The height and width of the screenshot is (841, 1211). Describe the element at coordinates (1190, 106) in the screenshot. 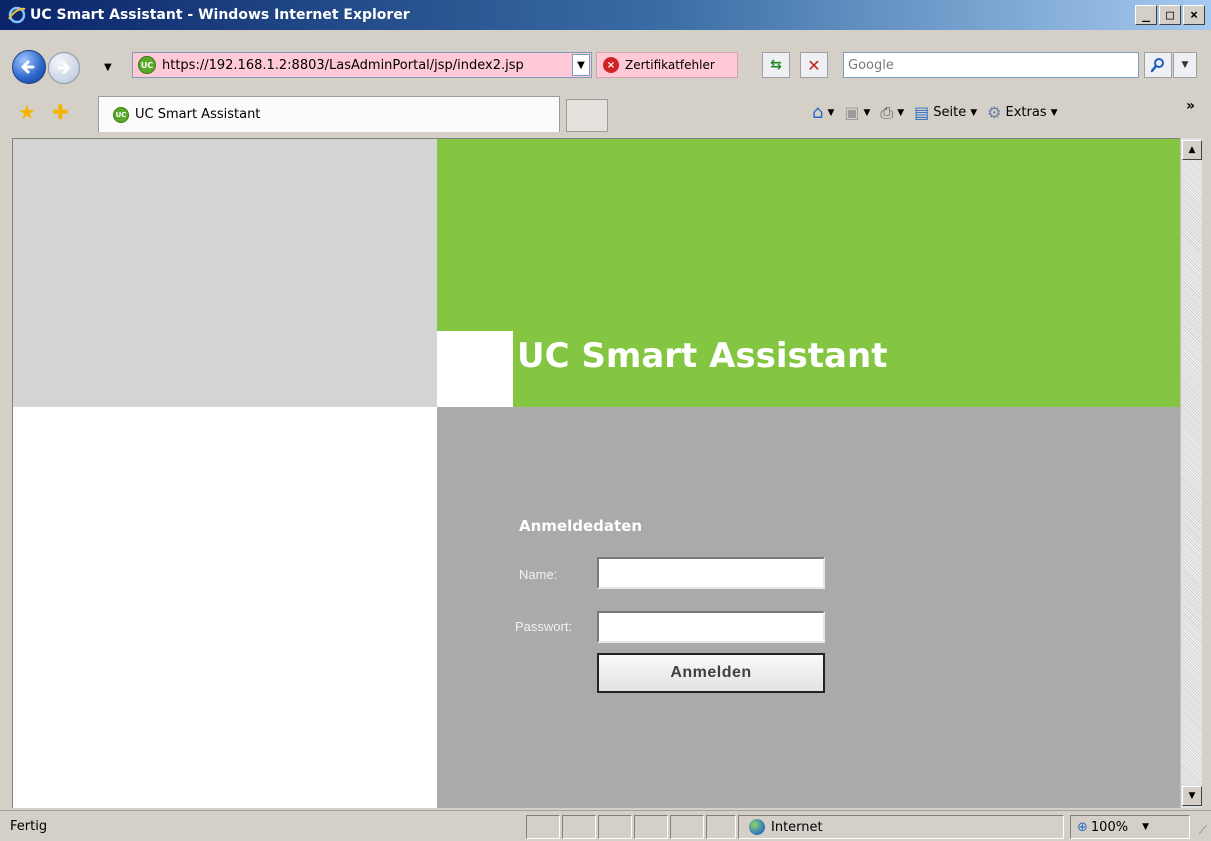

I see `more-commands-chevron-icon: »` at that location.